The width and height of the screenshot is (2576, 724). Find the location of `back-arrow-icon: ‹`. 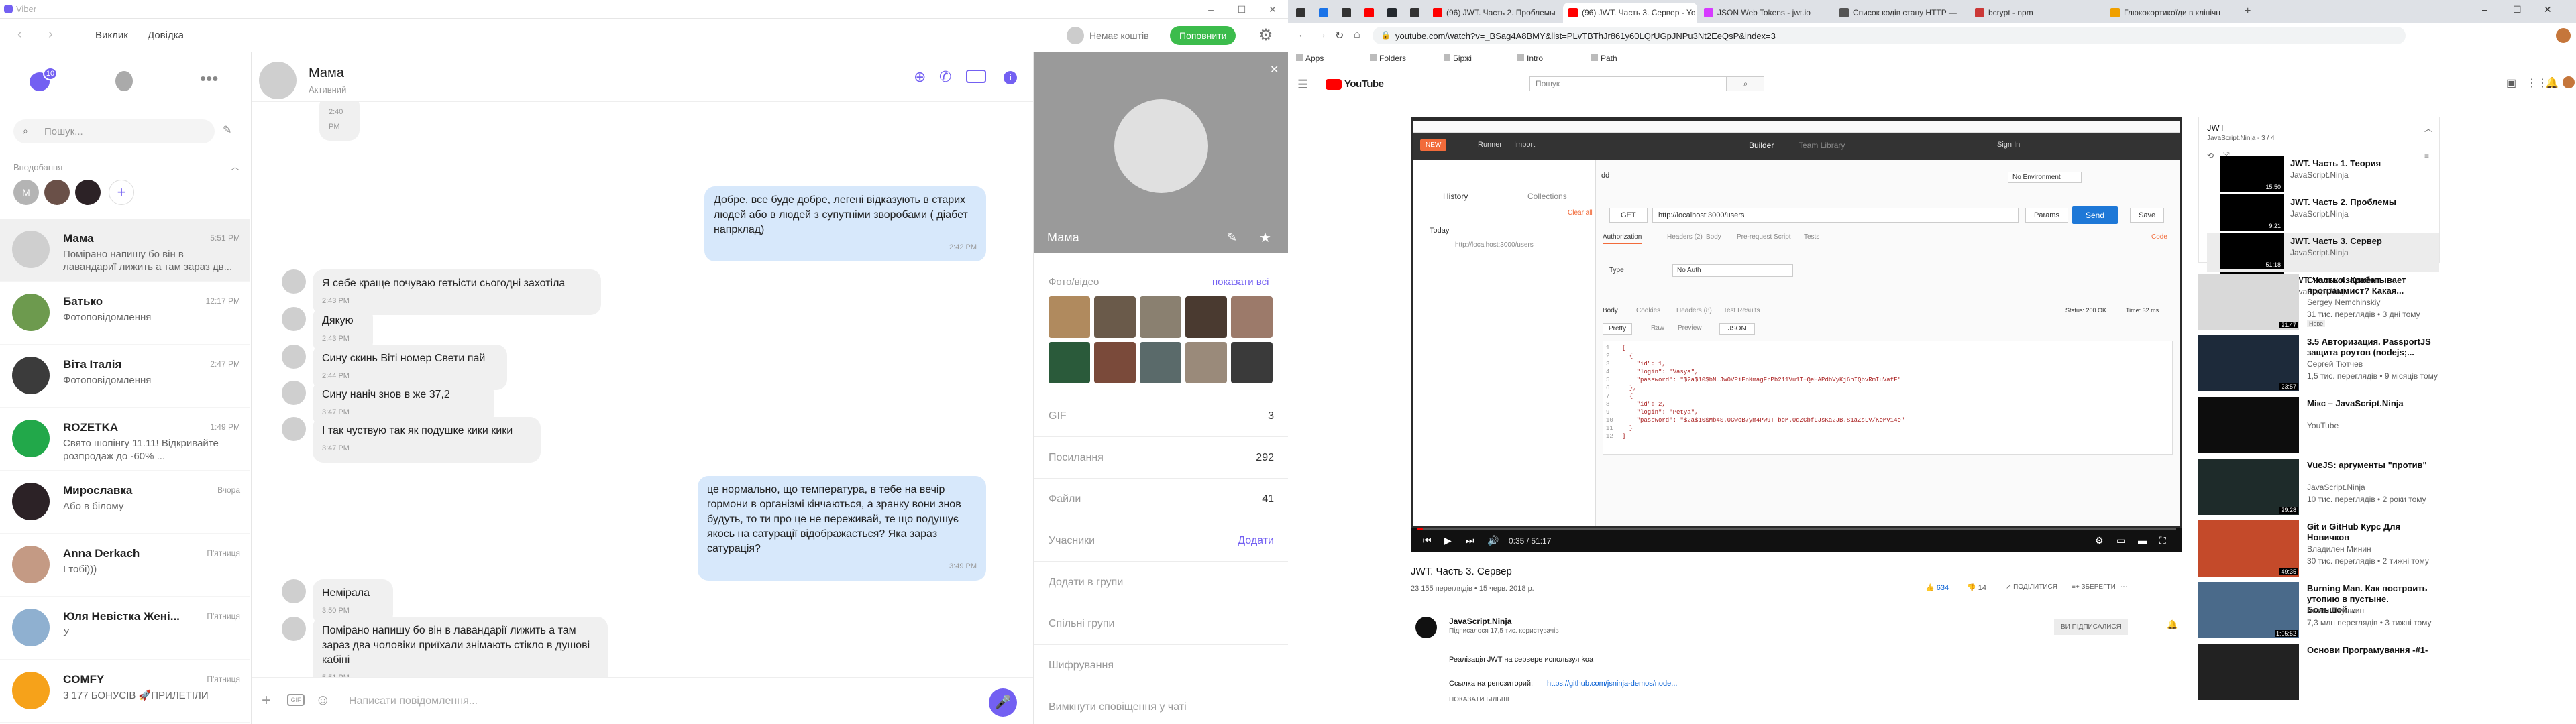

back-arrow-icon: ‹ is located at coordinates (19, 34).